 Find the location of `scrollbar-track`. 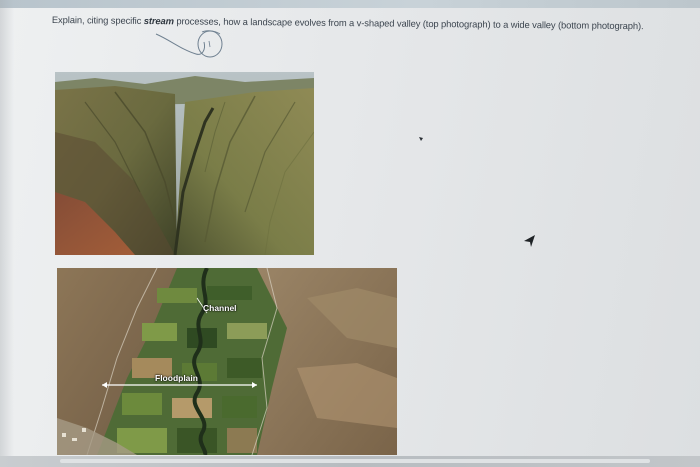

scrollbar-track is located at coordinates (355, 461).